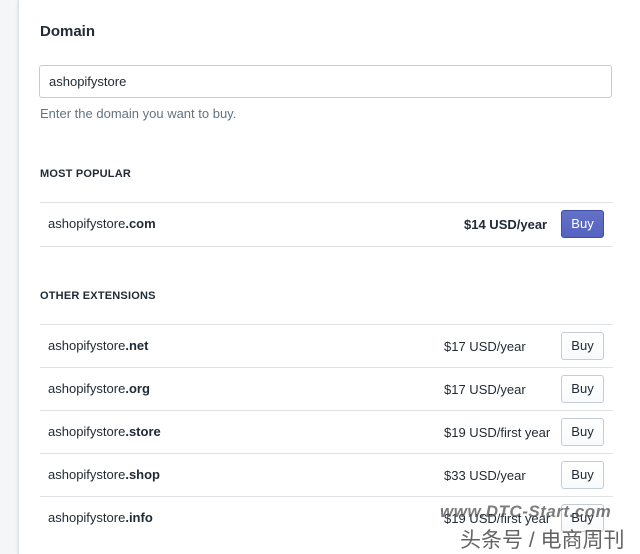 This screenshot has width=640, height=554. Describe the element at coordinates (100, 517) in the screenshot. I see `domain-name: ashopifystore.info` at that location.